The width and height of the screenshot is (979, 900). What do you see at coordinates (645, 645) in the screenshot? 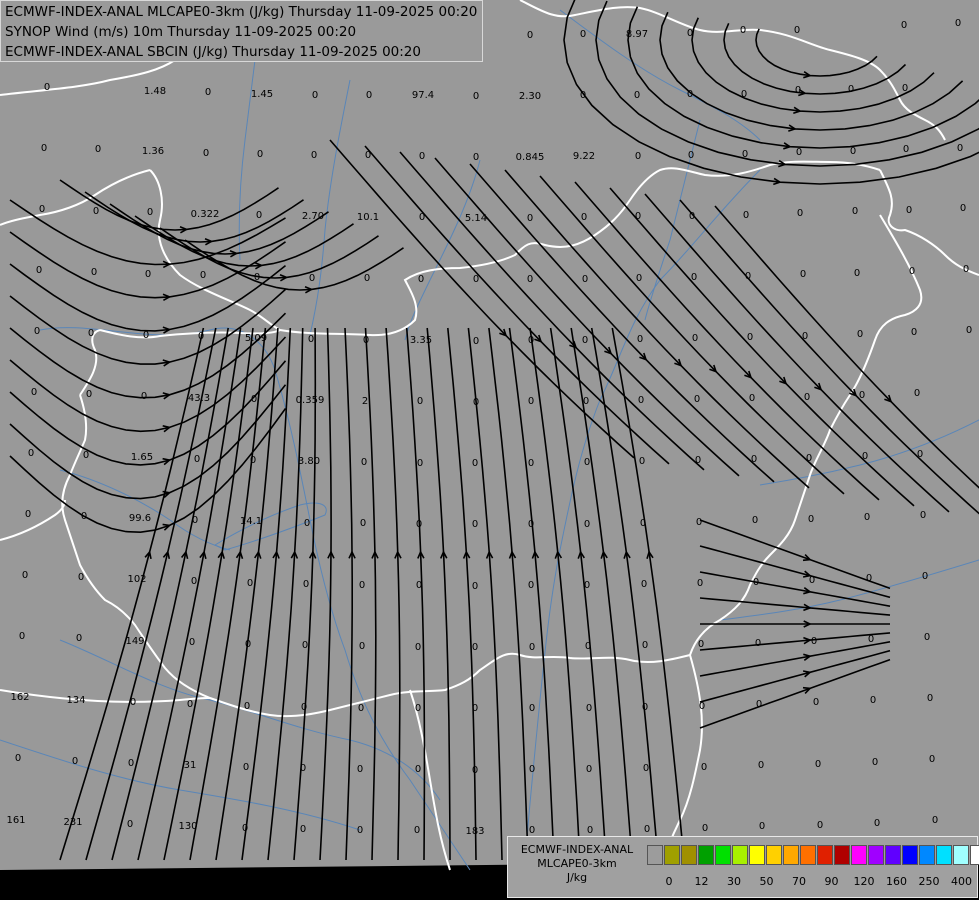
I see `grid-value-178: 0` at bounding box center [645, 645].